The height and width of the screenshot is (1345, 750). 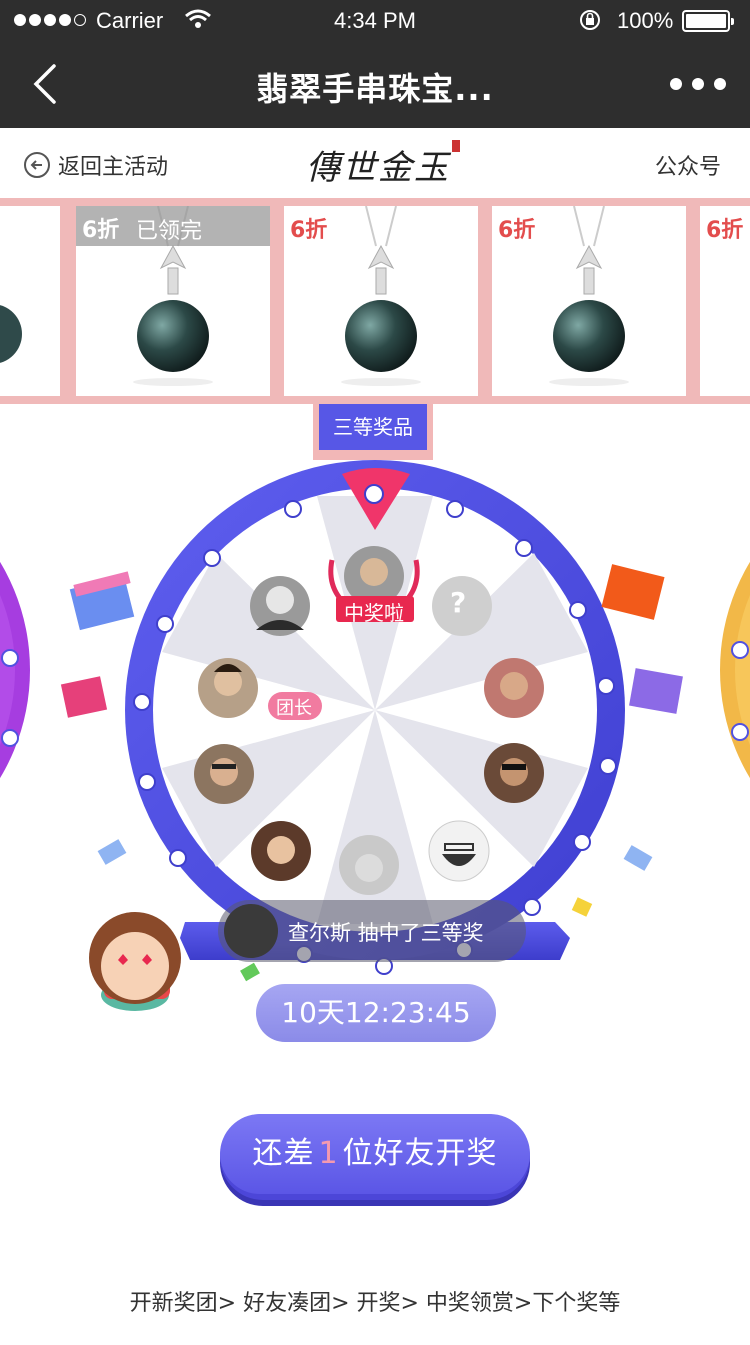 What do you see at coordinates (735, 670) in the screenshot?
I see `right-side-wheel` at bounding box center [735, 670].